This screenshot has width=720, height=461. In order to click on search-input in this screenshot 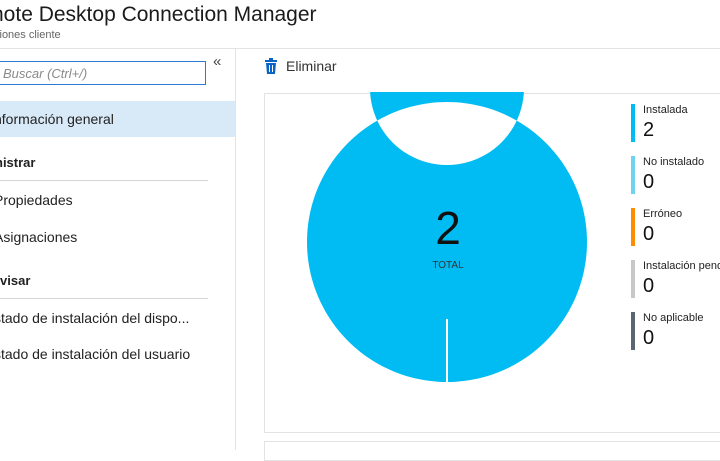, I will do `click(103, 73)`.